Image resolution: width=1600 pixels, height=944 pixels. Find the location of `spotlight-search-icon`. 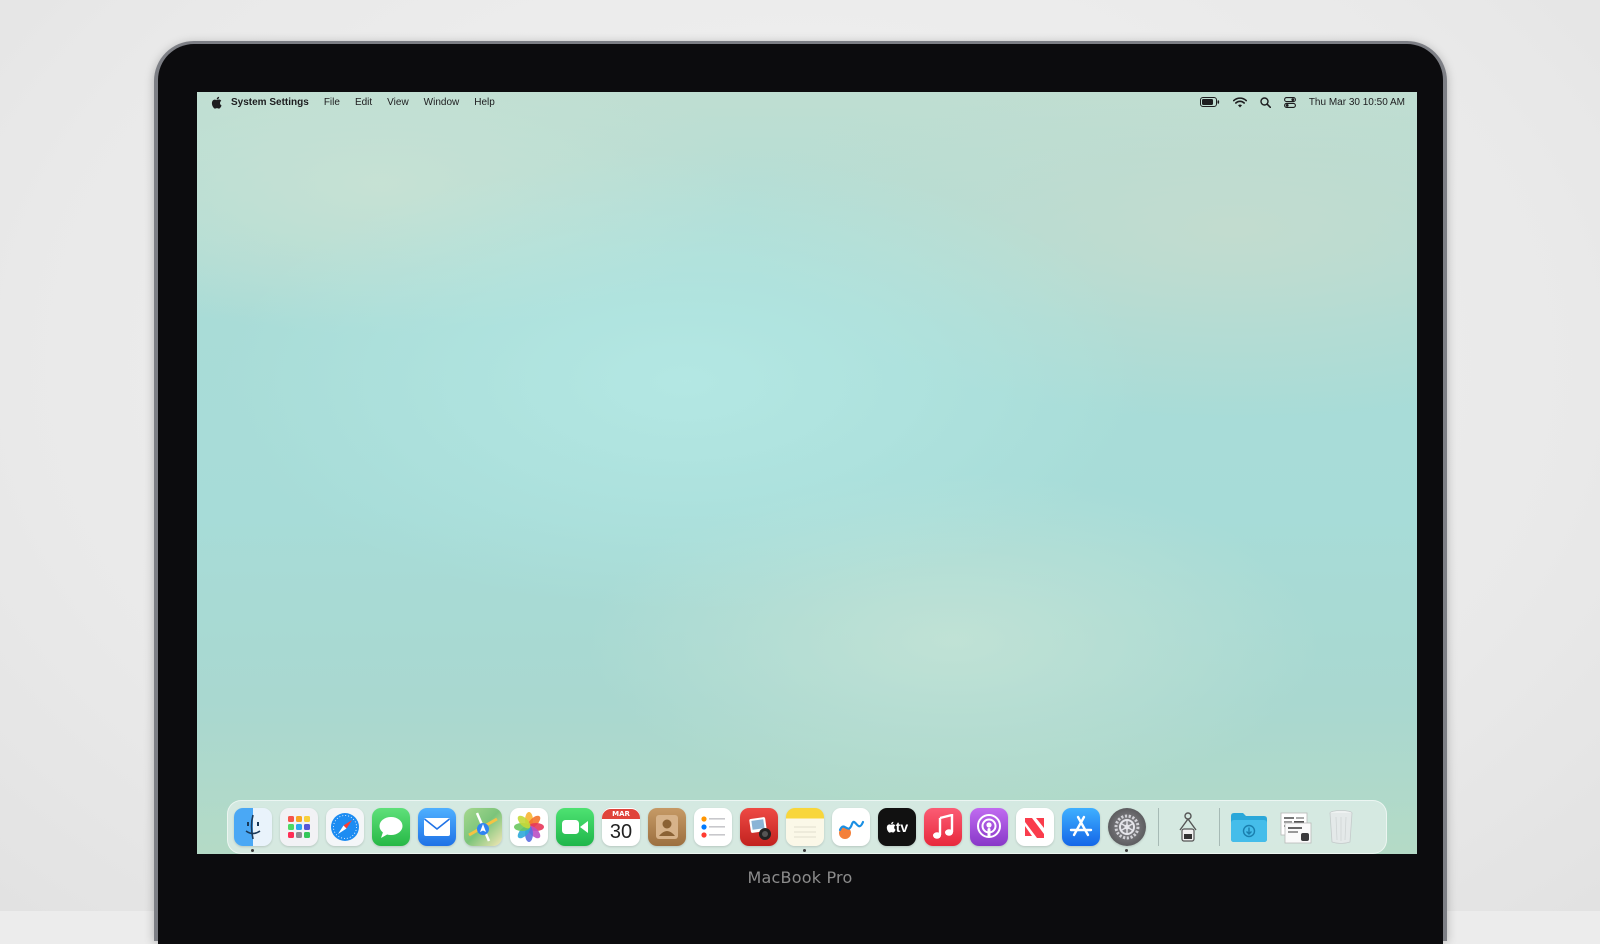

spotlight-search-icon is located at coordinates (1265, 102).